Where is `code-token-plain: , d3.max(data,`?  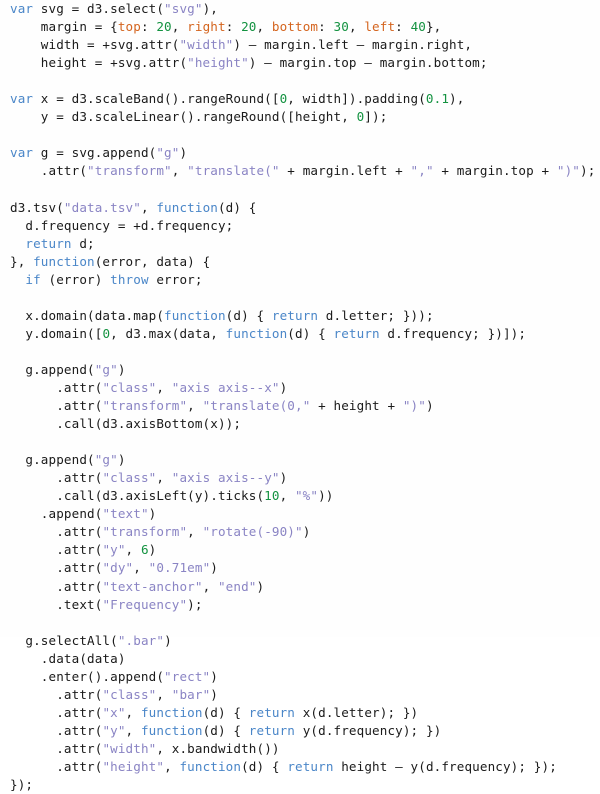 code-token-plain: , d3.max(data, is located at coordinates (168, 333).